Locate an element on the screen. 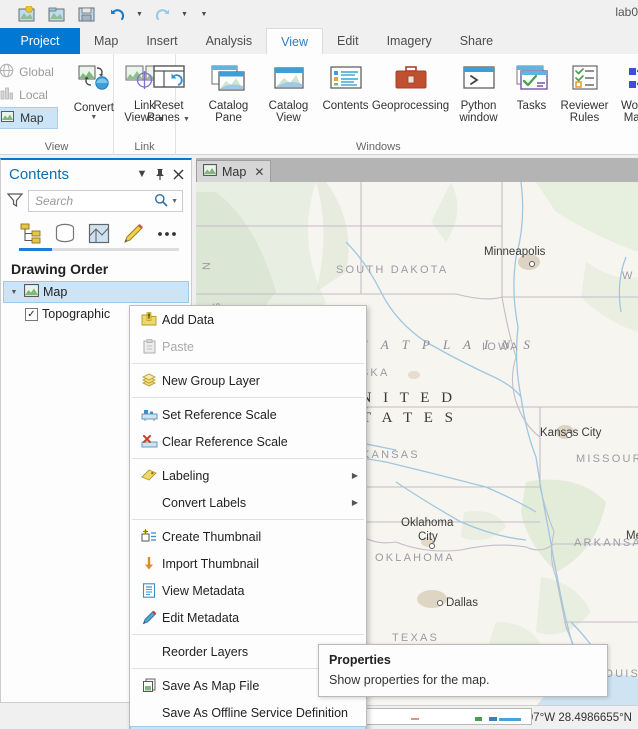  customize-quick-access-icon: ▼ is located at coordinates (204, 14).